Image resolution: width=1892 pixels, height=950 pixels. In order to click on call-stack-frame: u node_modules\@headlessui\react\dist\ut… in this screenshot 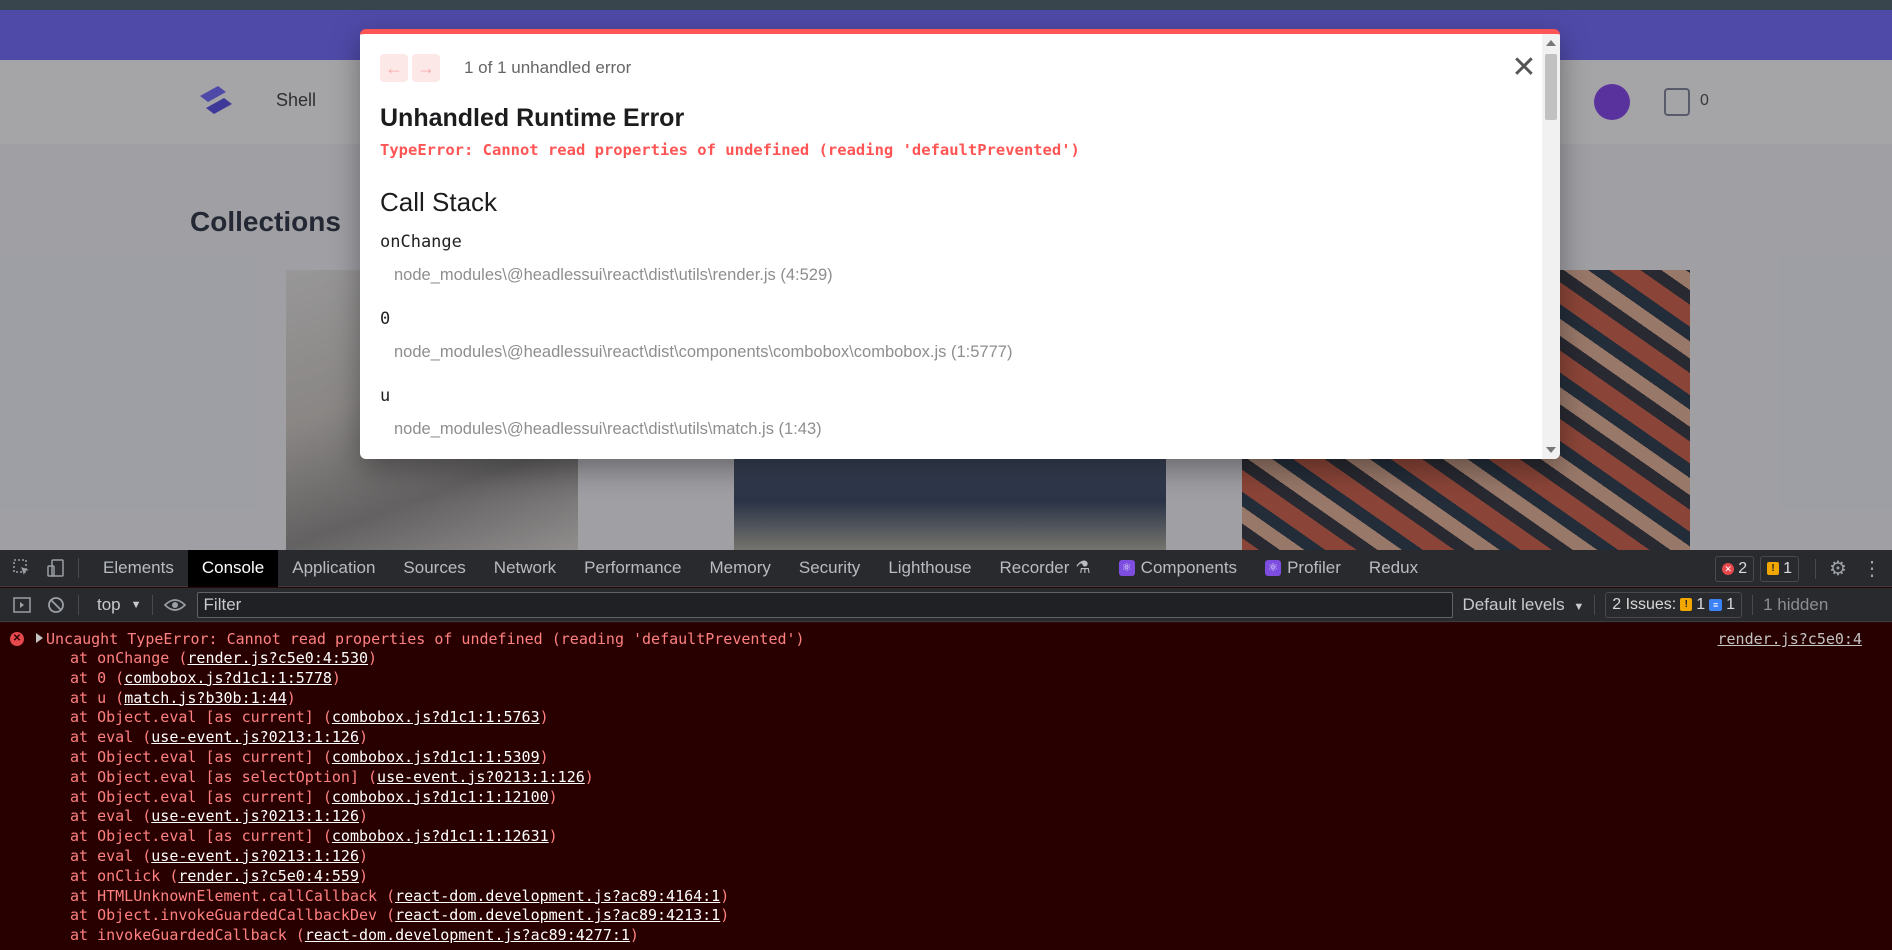, I will do `click(951, 412)`.